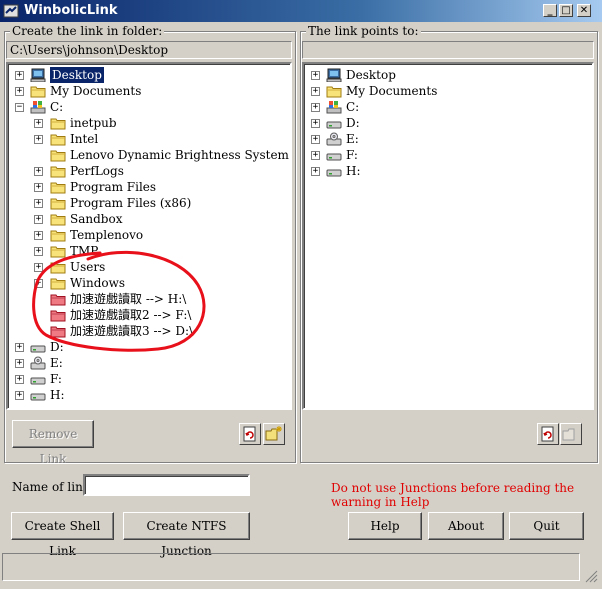 The width and height of the screenshot is (602, 589). Describe the element at coordinates (550, 10) in the screenshot. I see `minimize-button: _` at that location.